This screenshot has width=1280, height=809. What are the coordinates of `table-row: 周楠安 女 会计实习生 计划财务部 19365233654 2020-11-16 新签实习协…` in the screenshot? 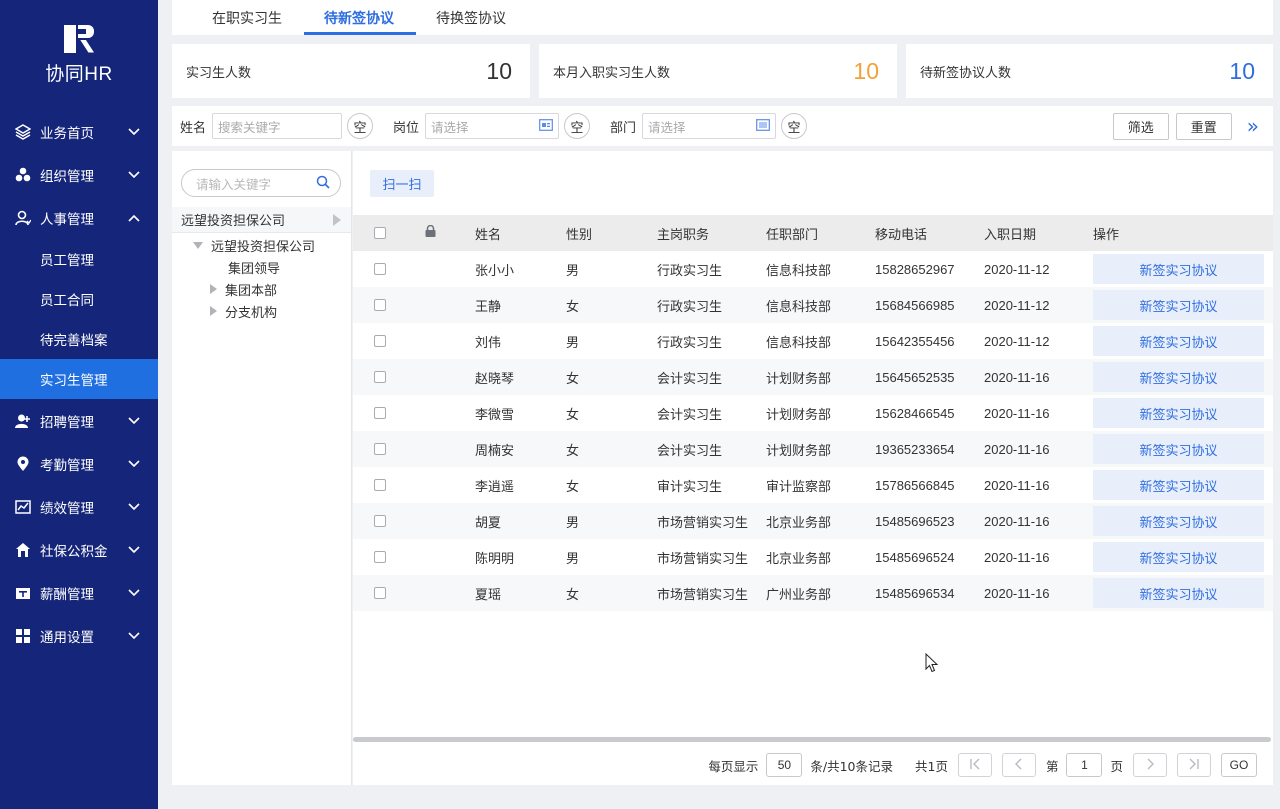 It's located at (813, 449).